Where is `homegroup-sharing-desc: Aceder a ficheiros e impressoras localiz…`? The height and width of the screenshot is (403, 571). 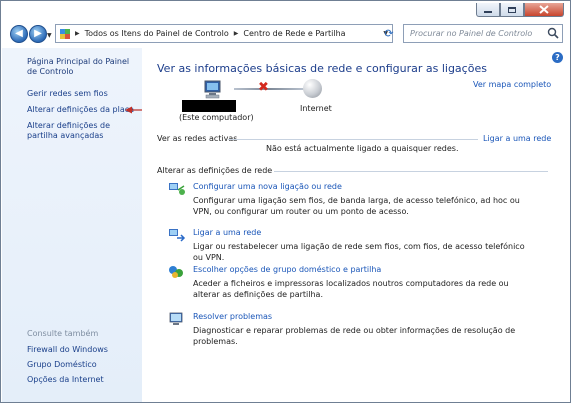
homegroup-sharing-desc: Aceder a ficheiros e impressoras localiz… is located at coordinates (351, 289).